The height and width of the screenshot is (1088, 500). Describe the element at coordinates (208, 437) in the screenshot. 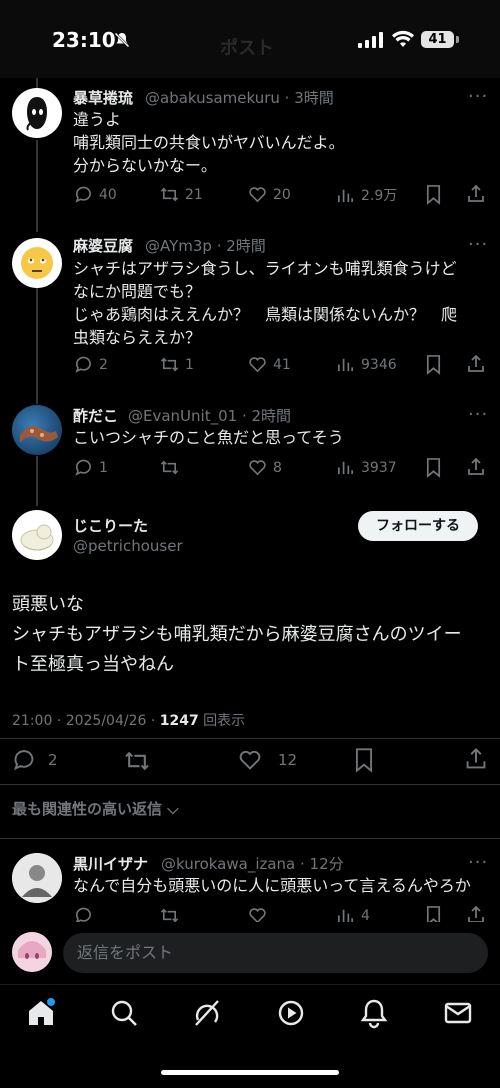

I see `reply-text: こいつシャチのこと魚だと思ってそう` at that location.